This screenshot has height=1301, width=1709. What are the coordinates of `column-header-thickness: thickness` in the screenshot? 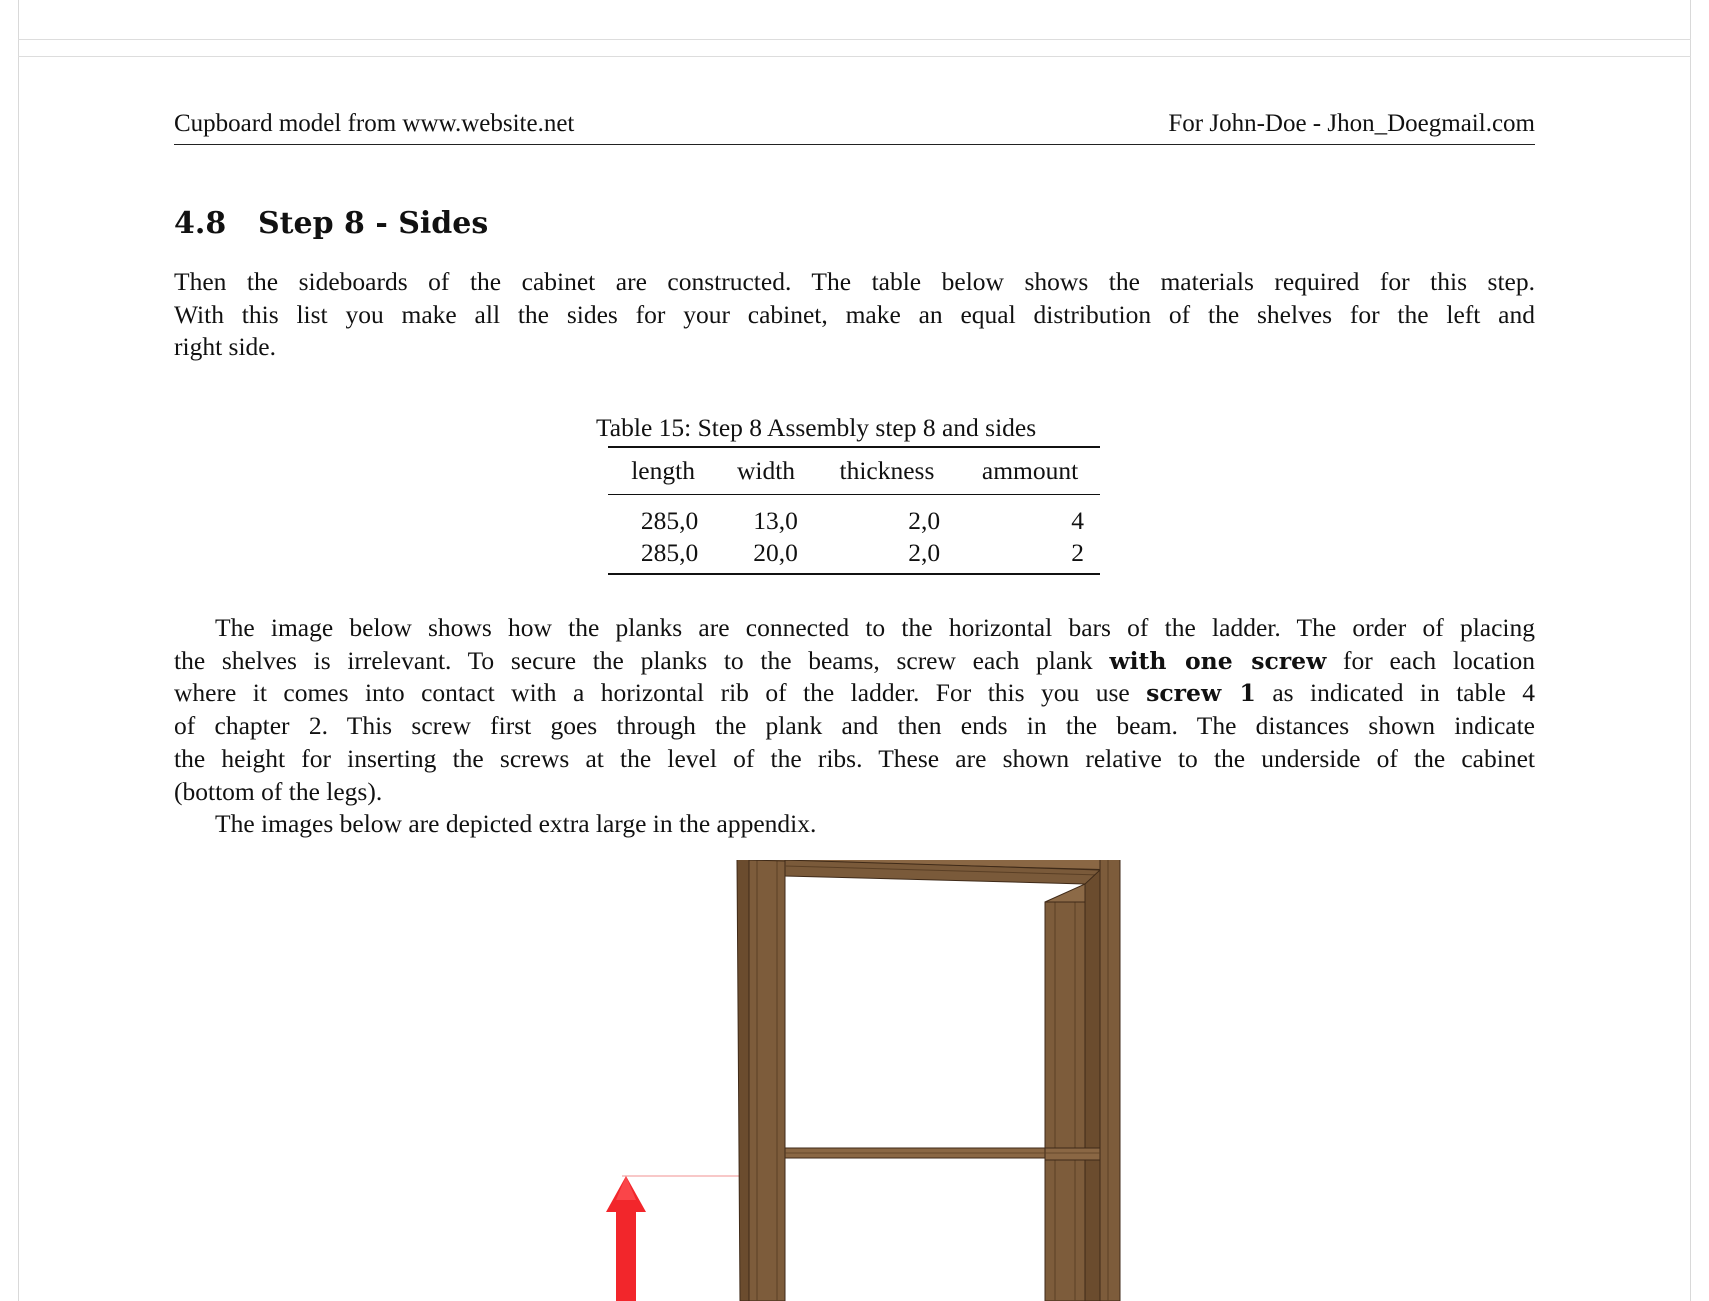 It's located at (887, 470).